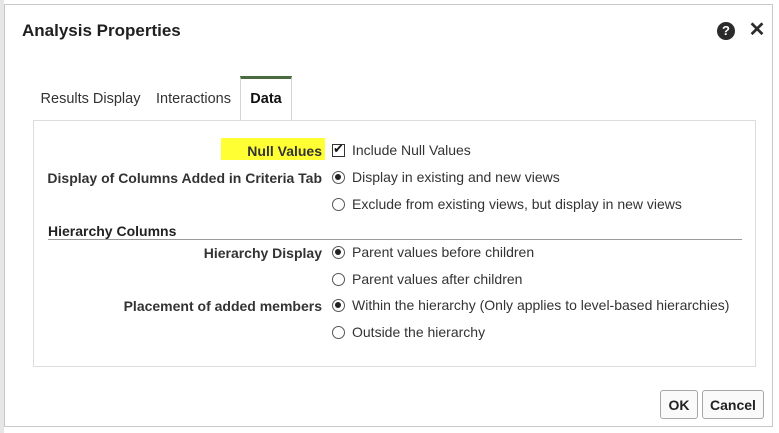 Image resolution: width=779 pixels, height=433 pixels. What do you see at coordinates (266, 98) in the screenshot?
I see `tab-data: Data` at bounding box center [266, 98].